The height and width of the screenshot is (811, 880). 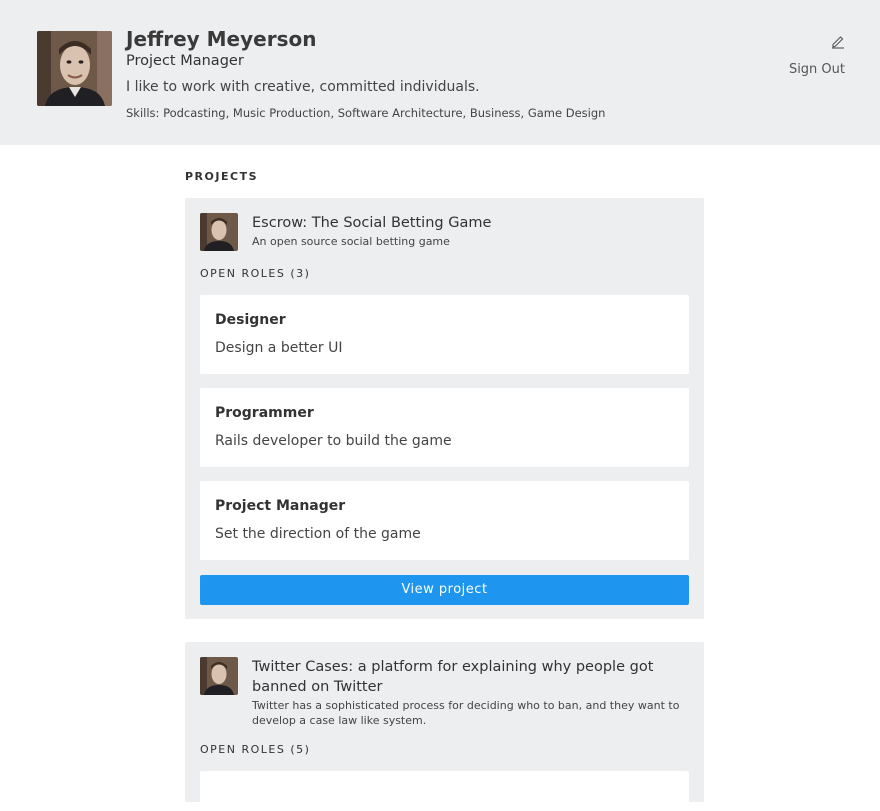 I want to click on open-roles-heading: OPEN ROLES (3), so click(x=255, y=273).